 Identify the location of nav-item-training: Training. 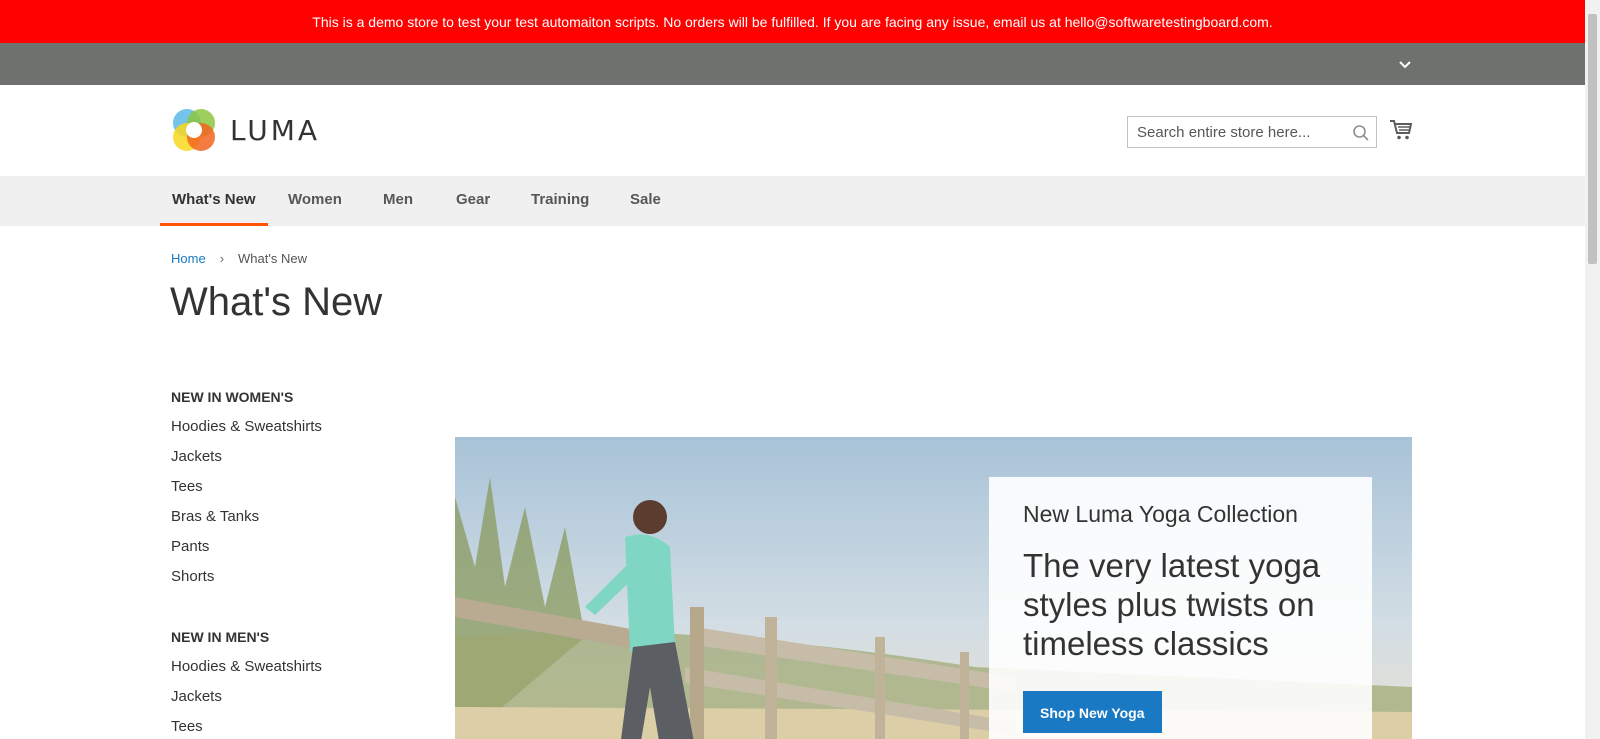
(560, 201).